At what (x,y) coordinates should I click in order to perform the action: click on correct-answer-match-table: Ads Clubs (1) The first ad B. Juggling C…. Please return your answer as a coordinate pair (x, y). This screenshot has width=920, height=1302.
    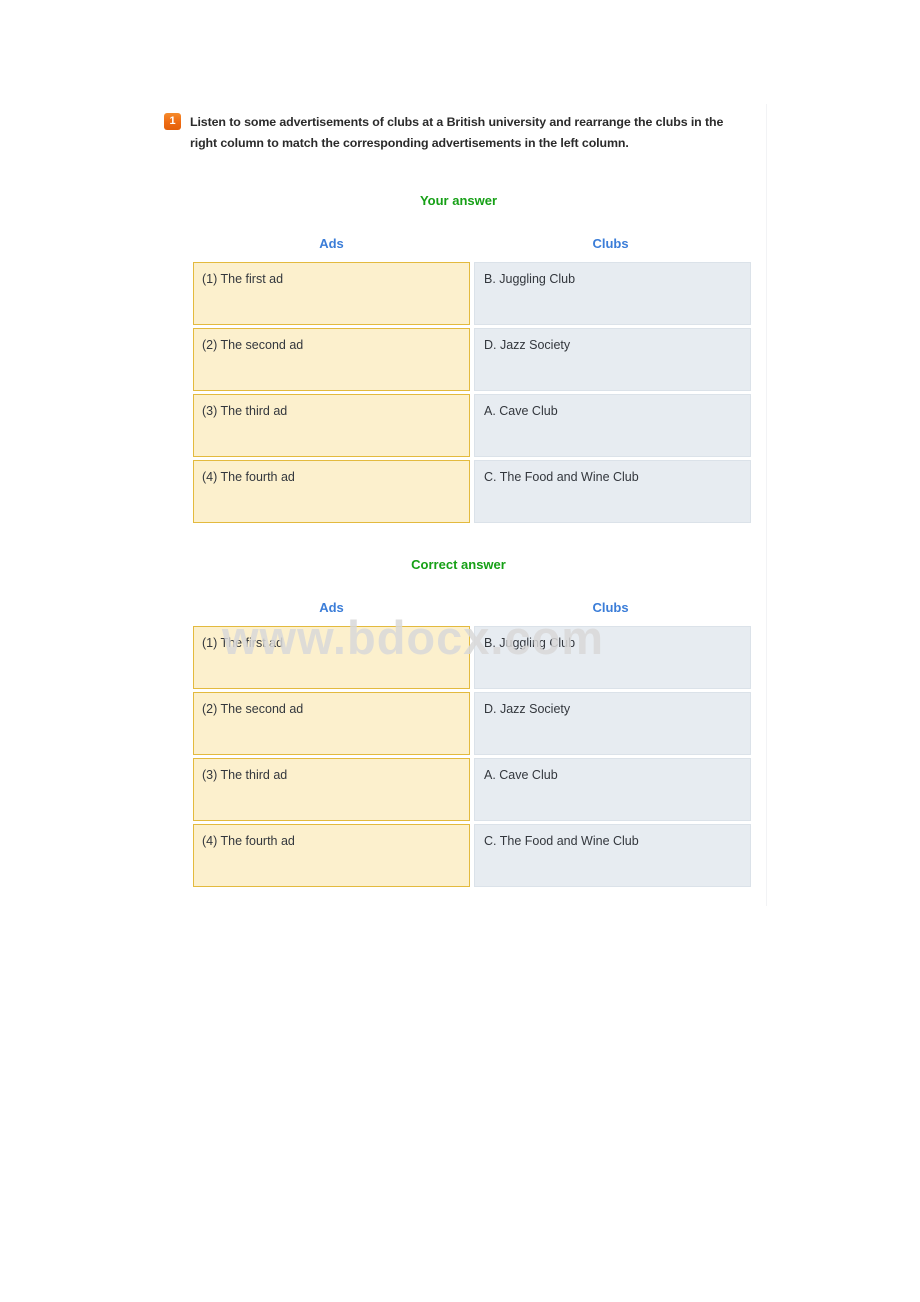
    Looking at the image, I should click on (472, 745).